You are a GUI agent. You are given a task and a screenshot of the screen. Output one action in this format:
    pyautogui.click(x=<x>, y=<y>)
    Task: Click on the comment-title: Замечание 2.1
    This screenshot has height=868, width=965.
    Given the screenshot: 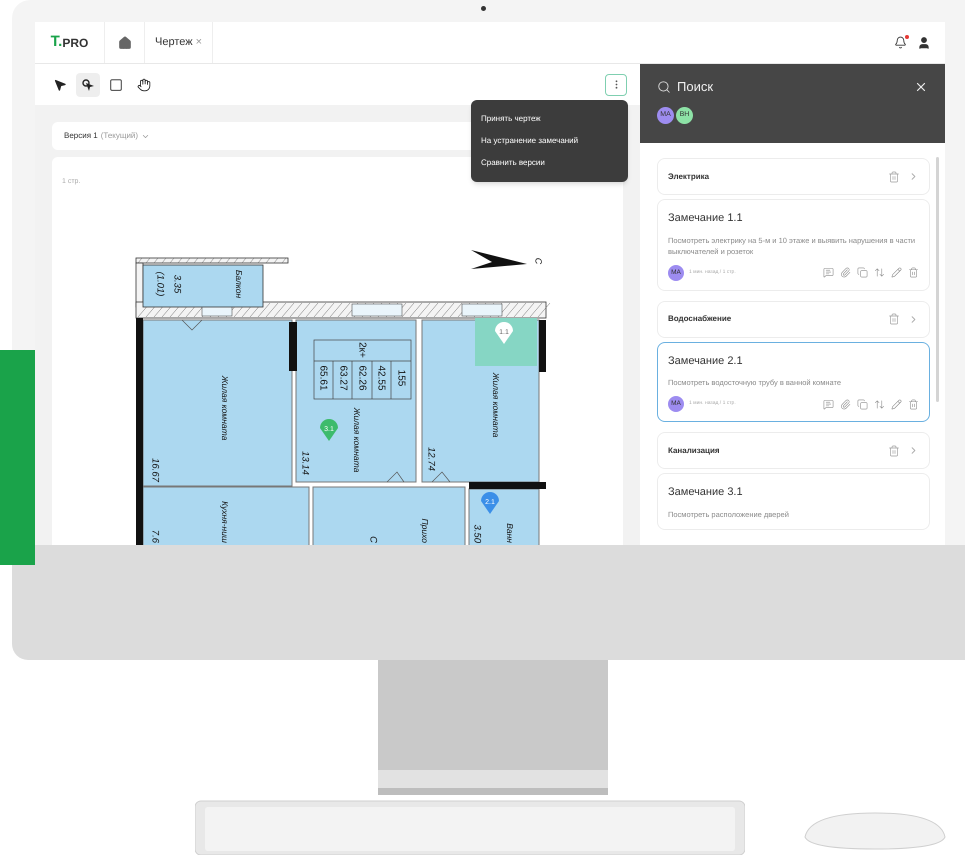 What is the action you would take?
    pyautogui.click(x=706, y=361)
    